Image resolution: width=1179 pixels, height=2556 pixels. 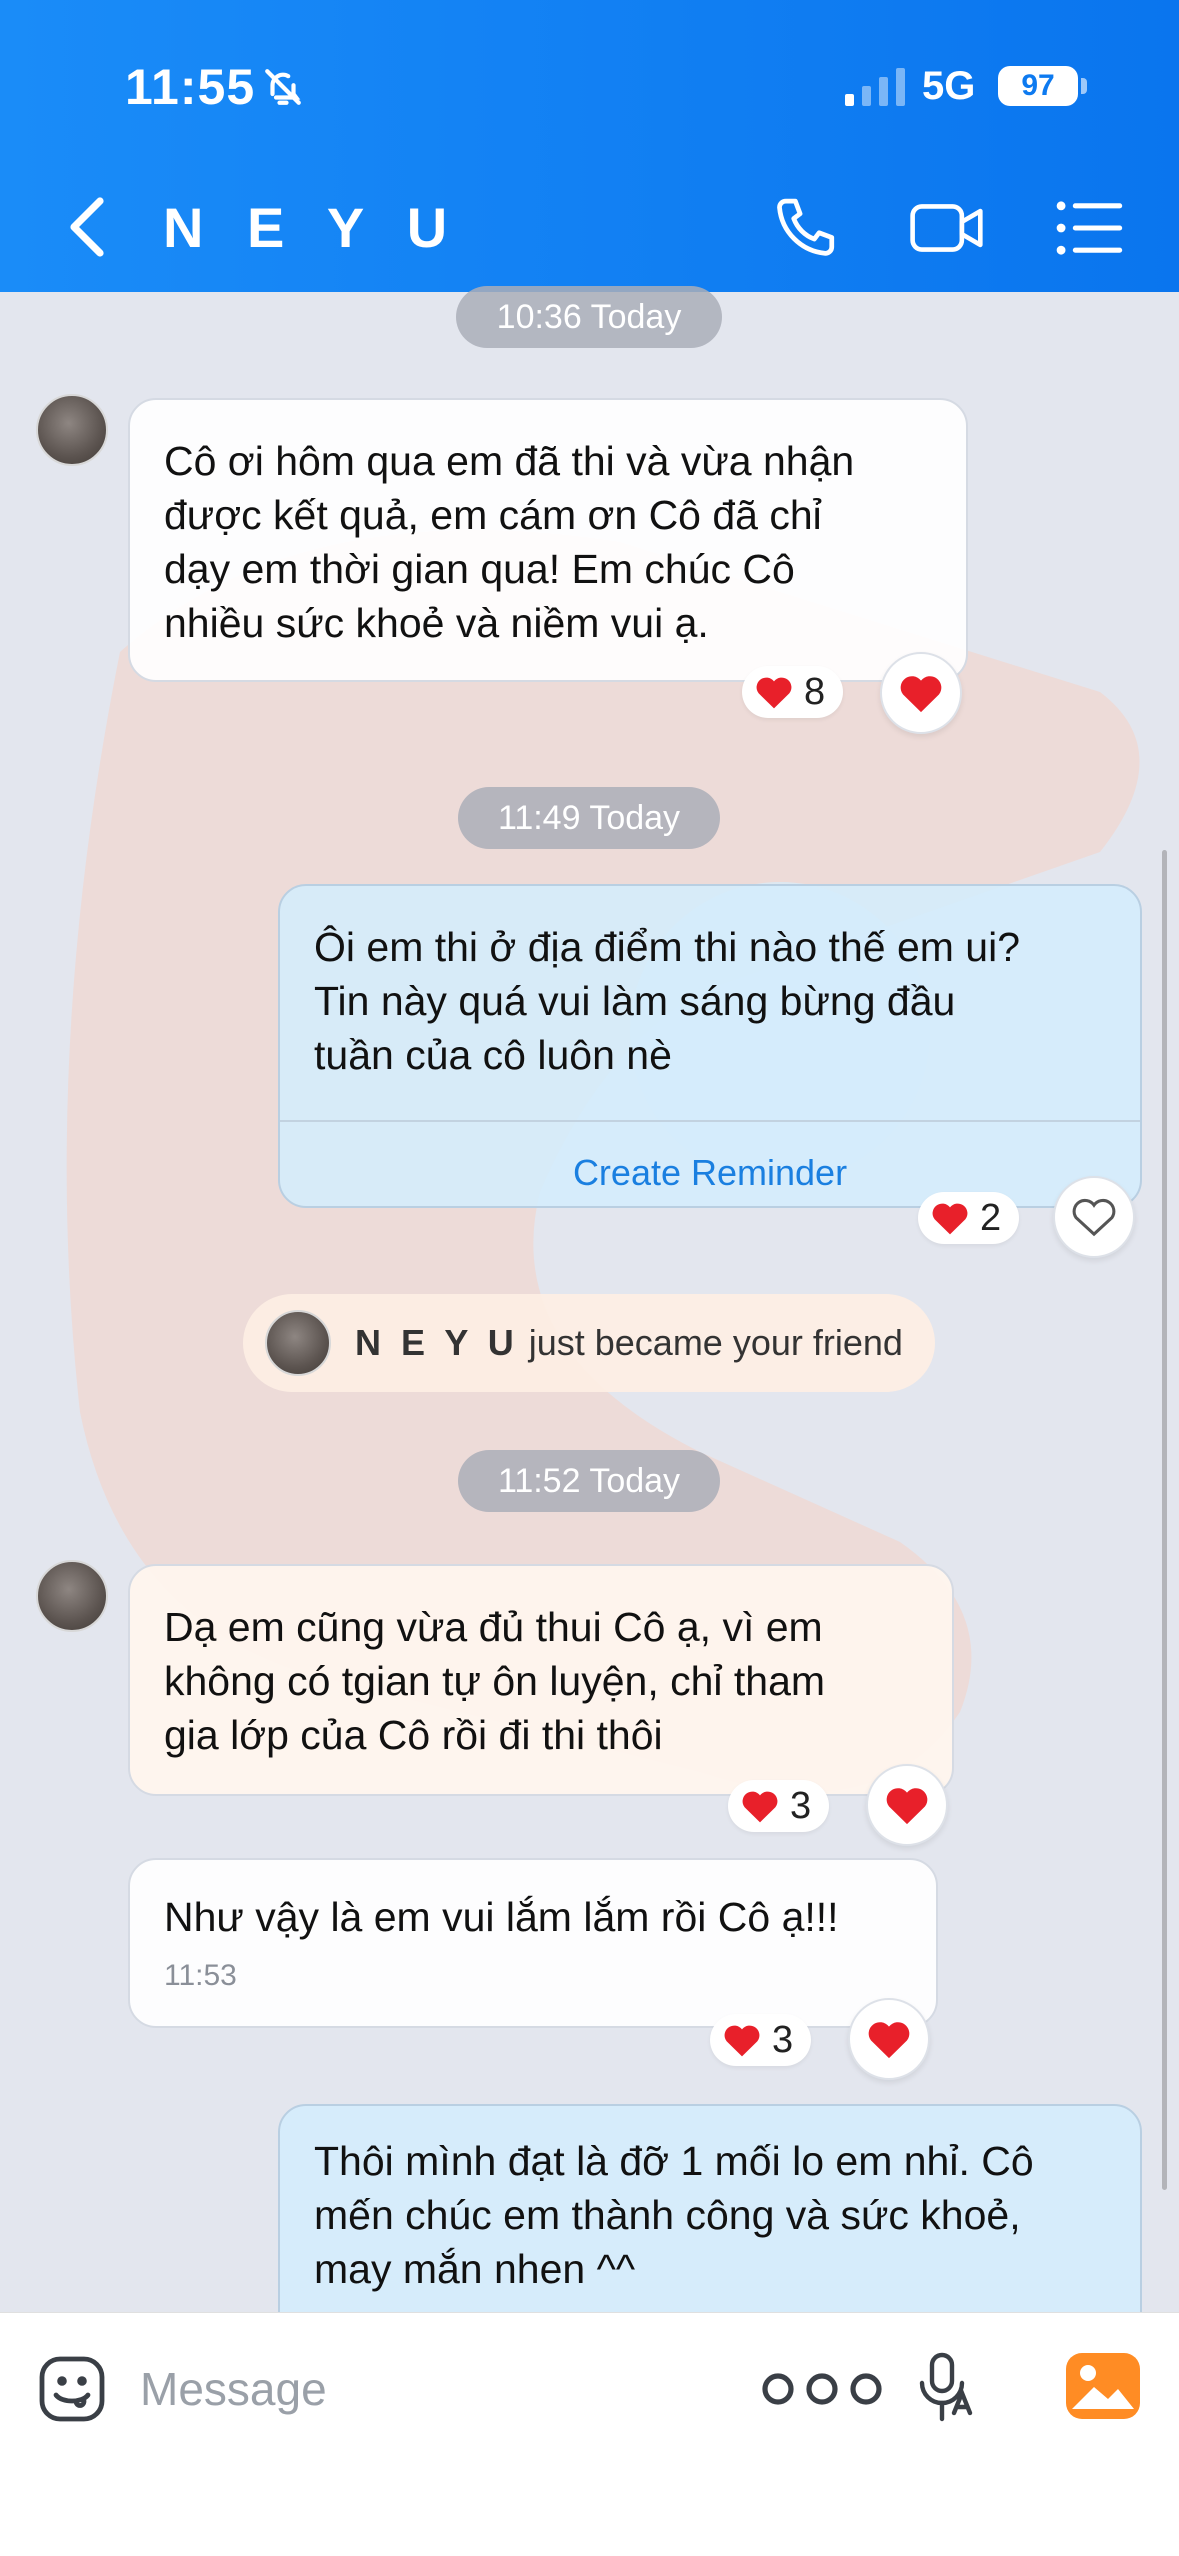 I want to click on friend-notice-text: just became your friend, so click(x=715, y=1342).